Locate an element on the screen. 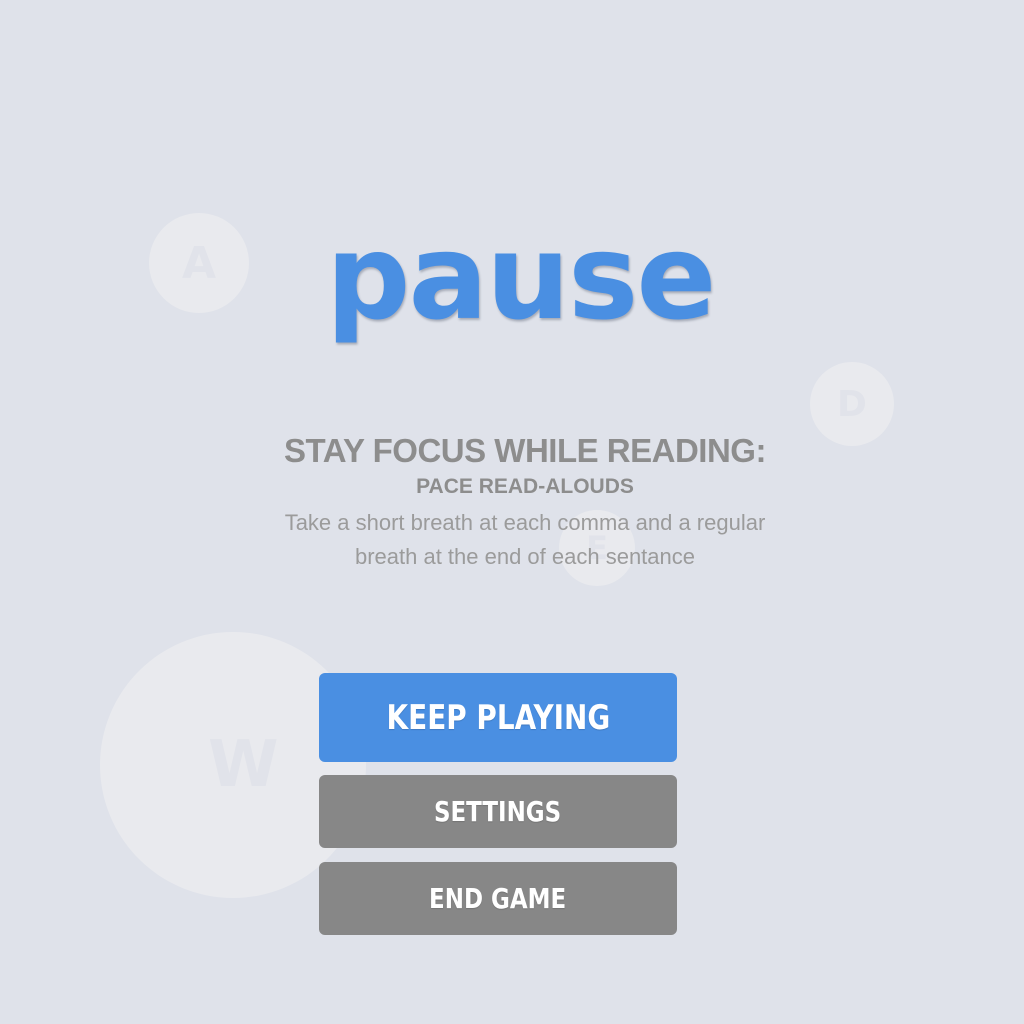 The width and height of the screenshot is (1024, 1024). settings-label: SETTINGS is located at coordinates (498, 811).